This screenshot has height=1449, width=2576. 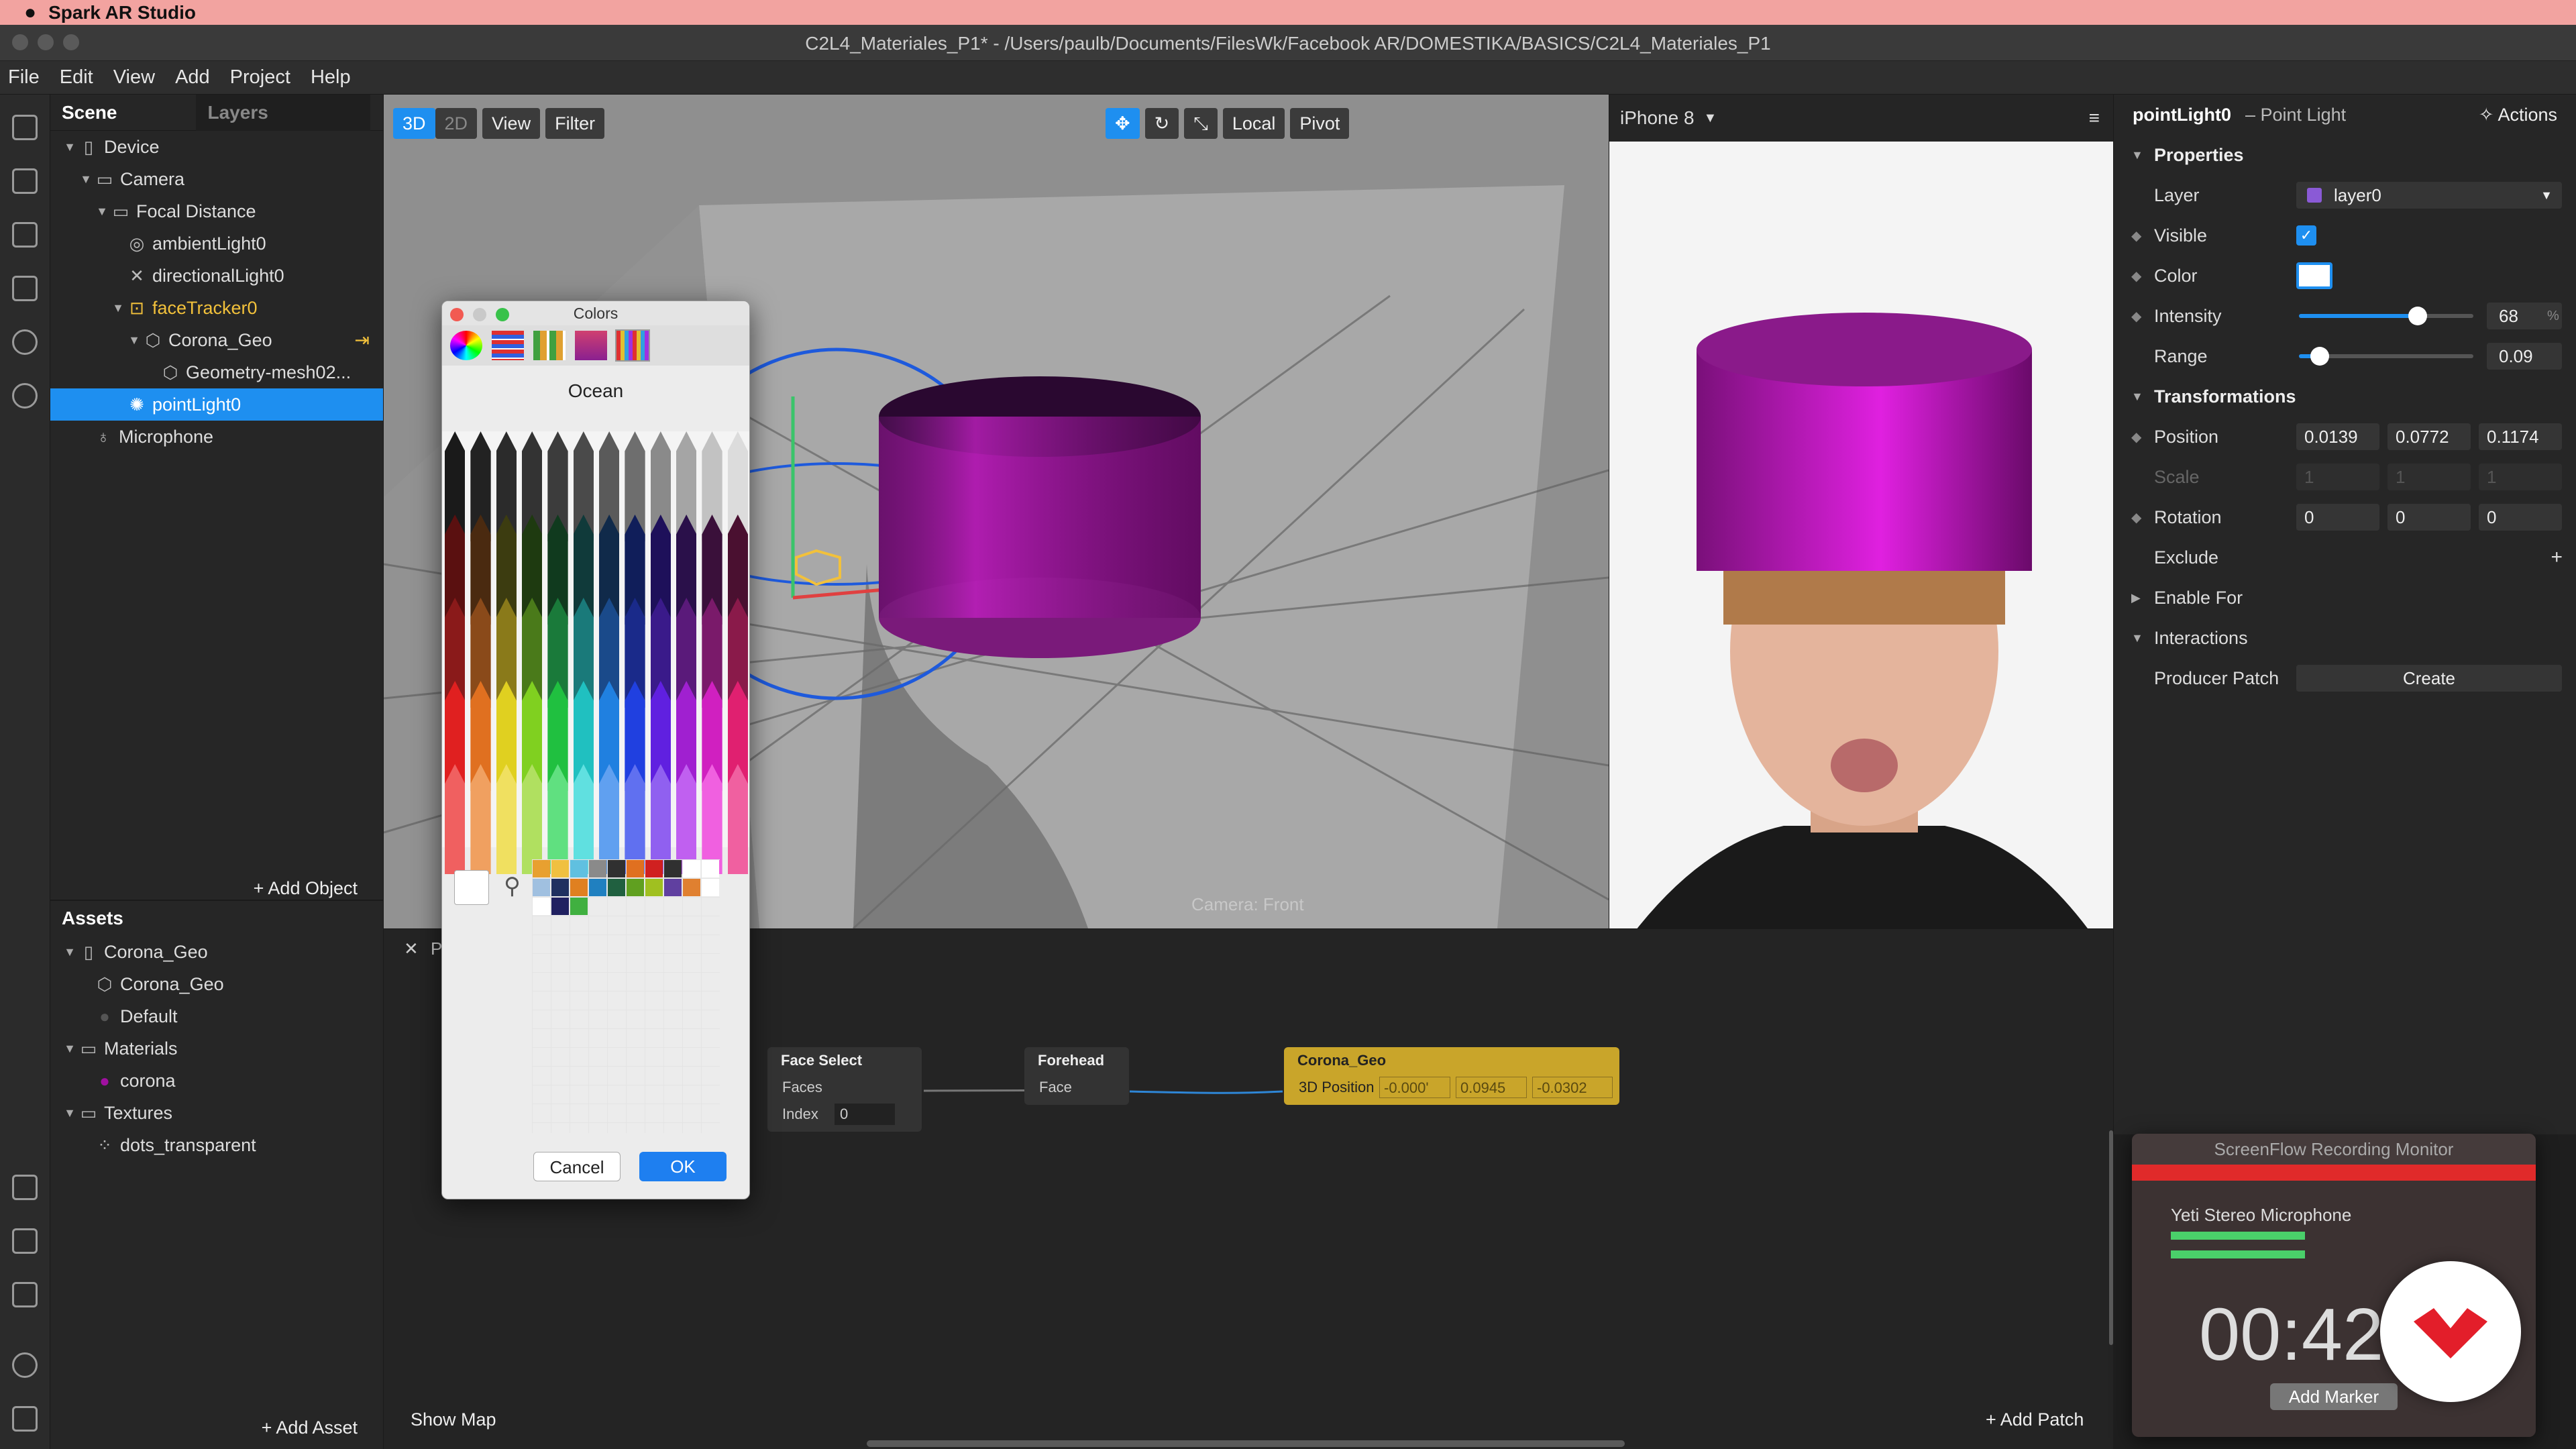 What do you see at coordinates (216, 984) in the screenshot?
I see `asset-corona-geo-mesh: ⬡ Corona_Geo` at bounding box center [216, 984].